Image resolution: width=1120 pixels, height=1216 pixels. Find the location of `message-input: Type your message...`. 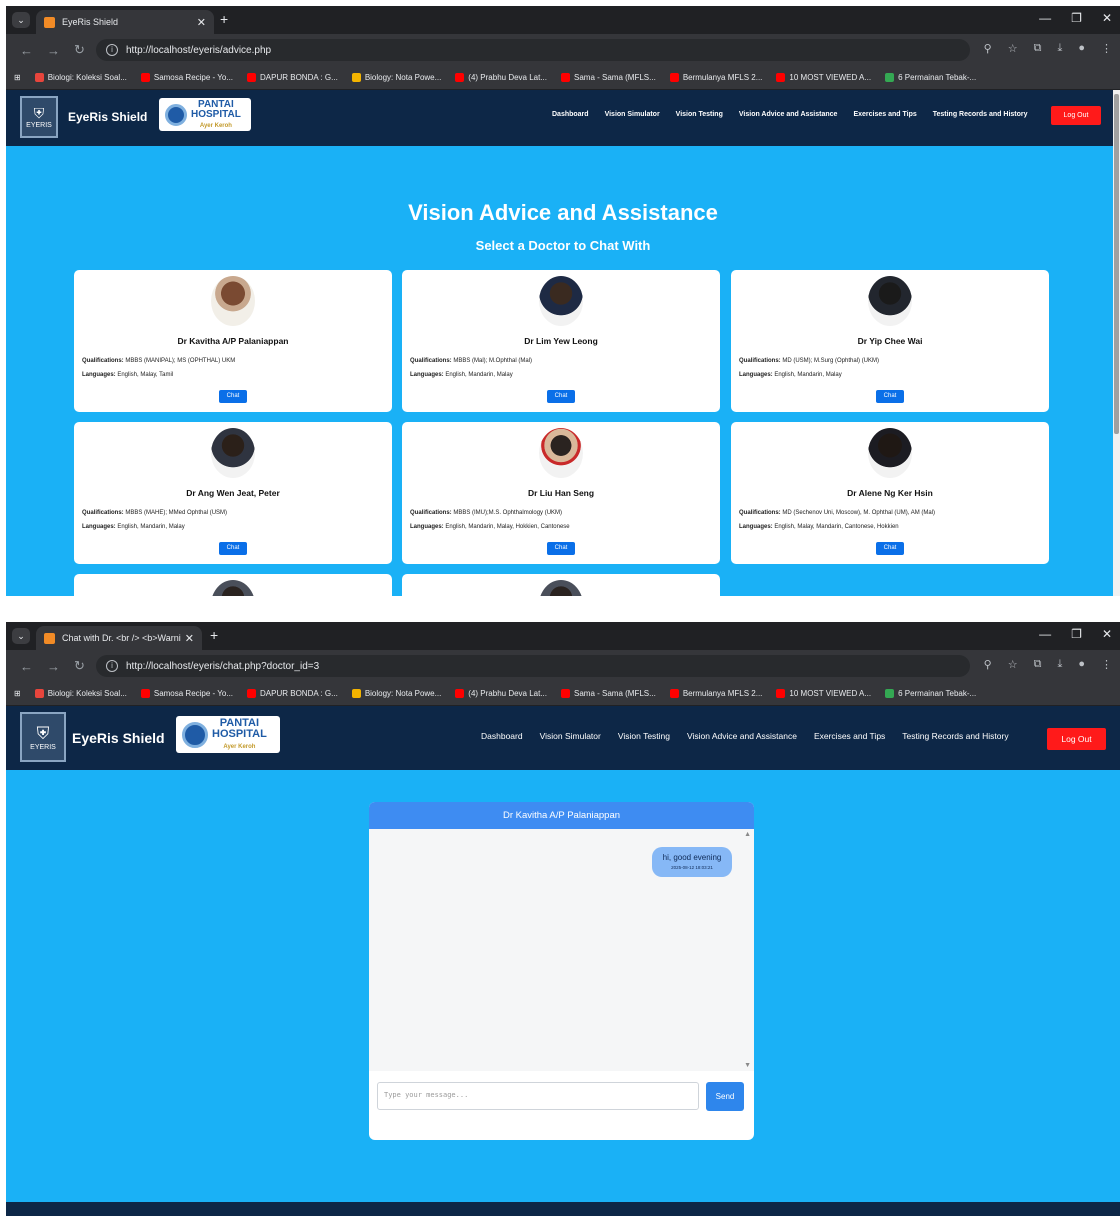

message-input: Type your message... is located at coordinates (538, 1096).